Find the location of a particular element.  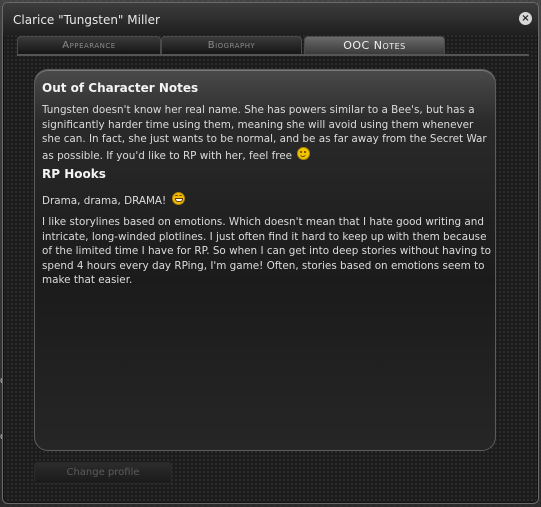

tab-biography: Biography is located at coordinates (231, 45).